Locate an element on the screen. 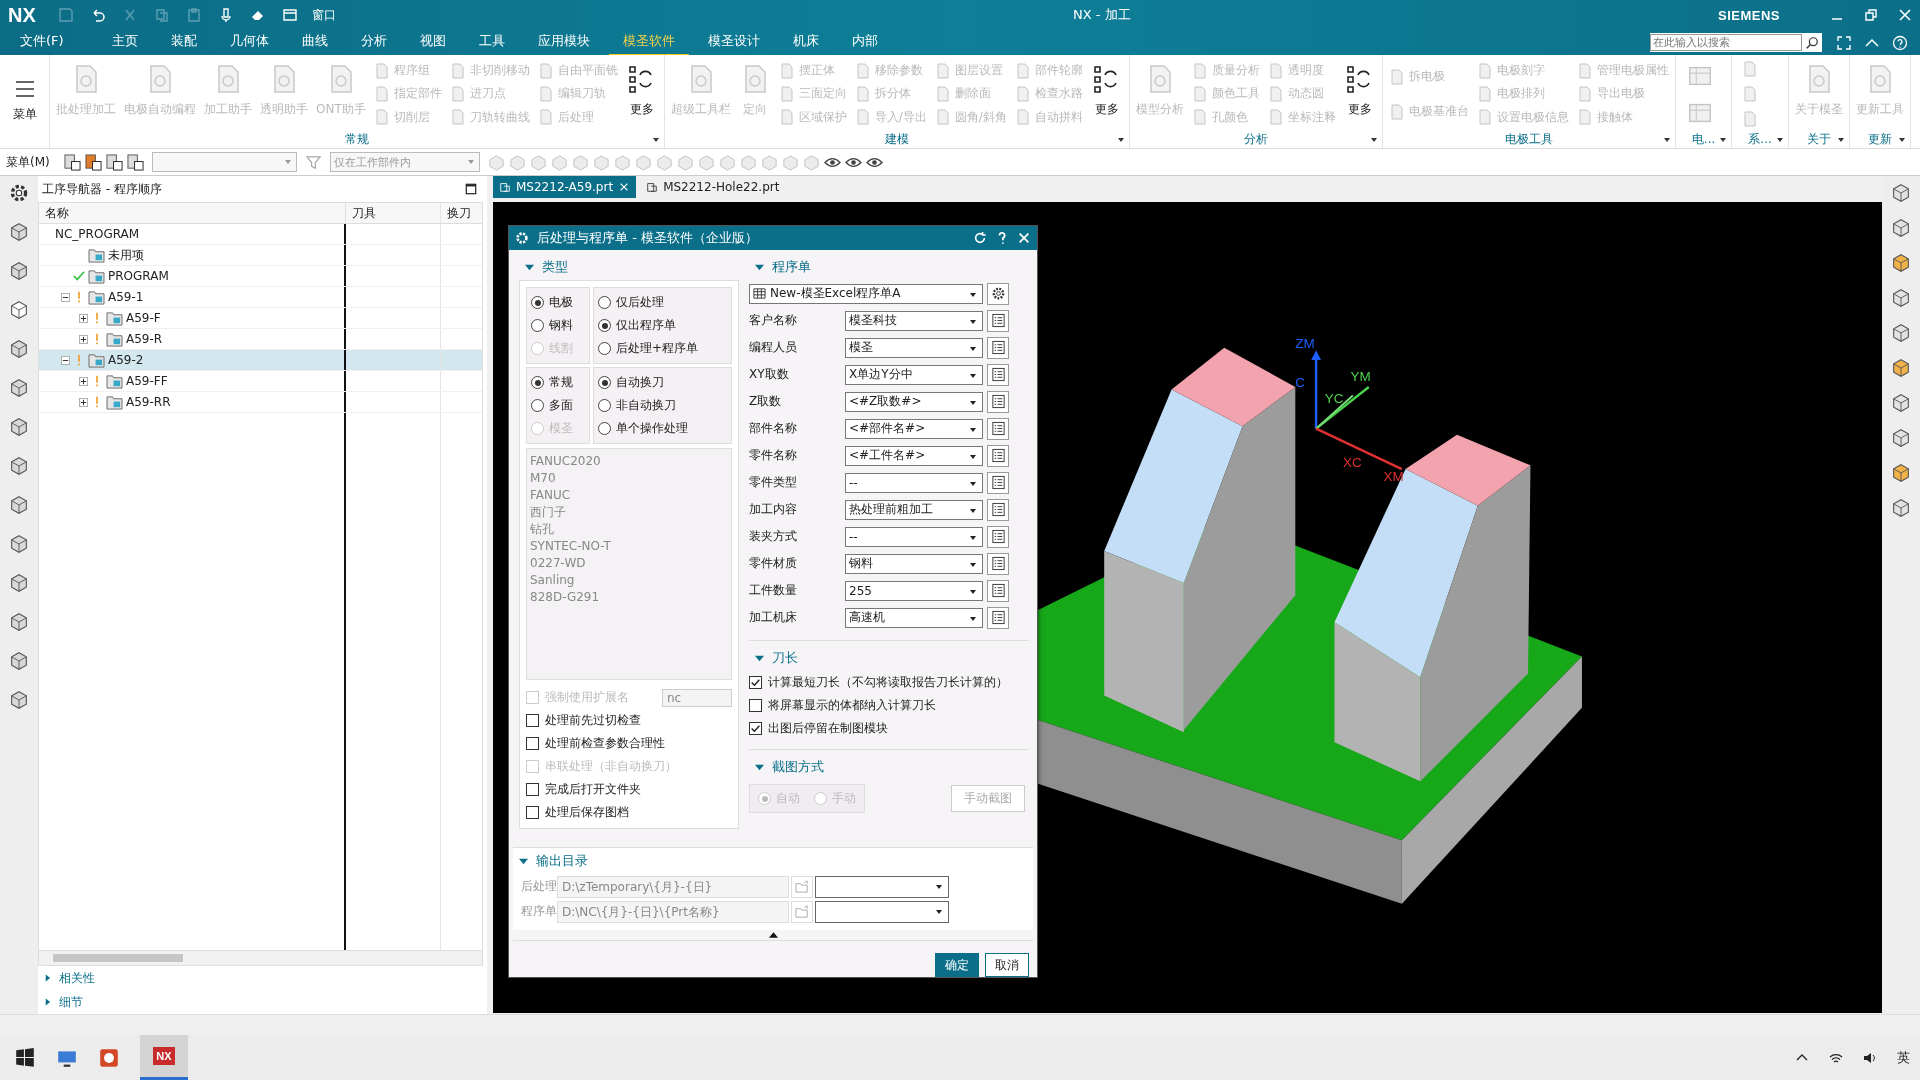 This screenshot has height=1080, width=1920. menu-tab: 机床 is located at coordinates (805, 42).